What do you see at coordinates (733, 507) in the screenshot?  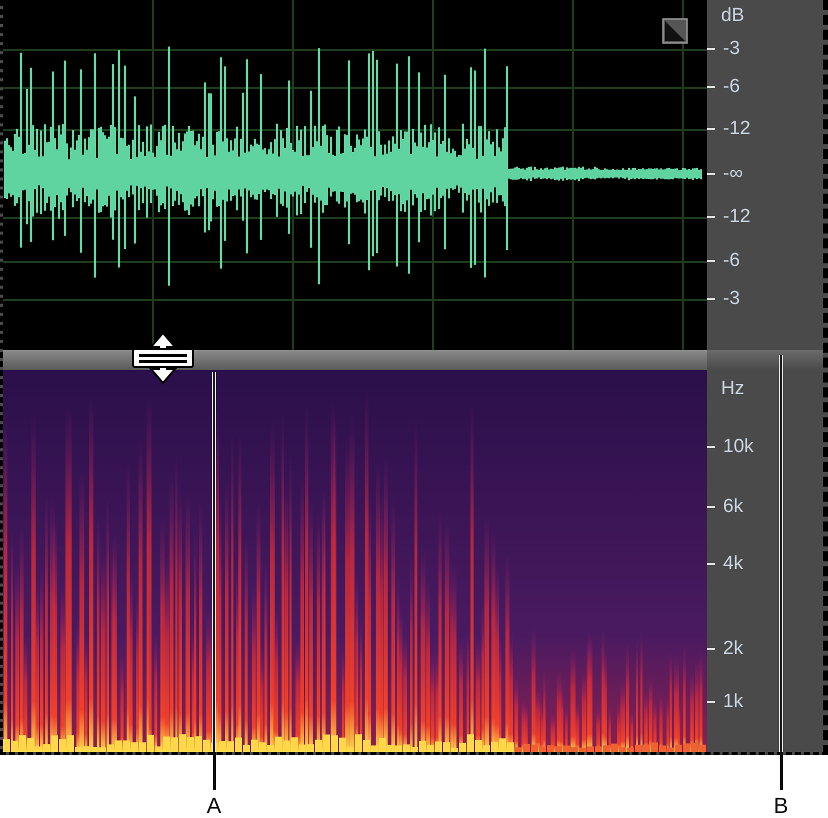 I see `scale-label: 6k` at bounding box center [733, 507].